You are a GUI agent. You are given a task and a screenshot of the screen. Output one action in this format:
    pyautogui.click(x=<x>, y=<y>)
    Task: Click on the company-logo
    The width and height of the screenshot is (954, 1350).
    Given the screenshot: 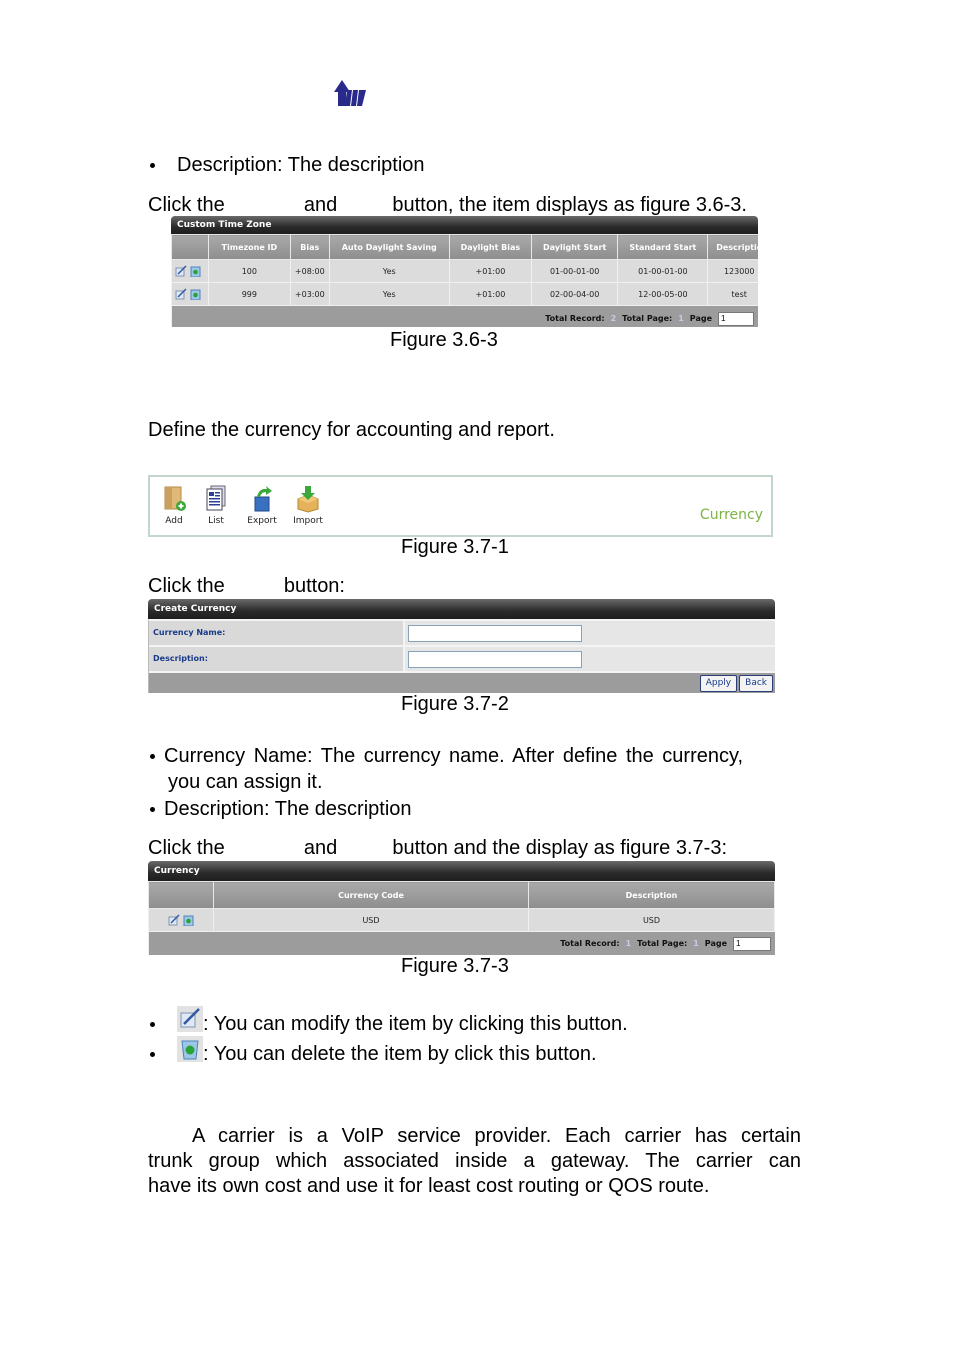 What is the action you would take?
    pyautogui.click(x=350, y=93)
    